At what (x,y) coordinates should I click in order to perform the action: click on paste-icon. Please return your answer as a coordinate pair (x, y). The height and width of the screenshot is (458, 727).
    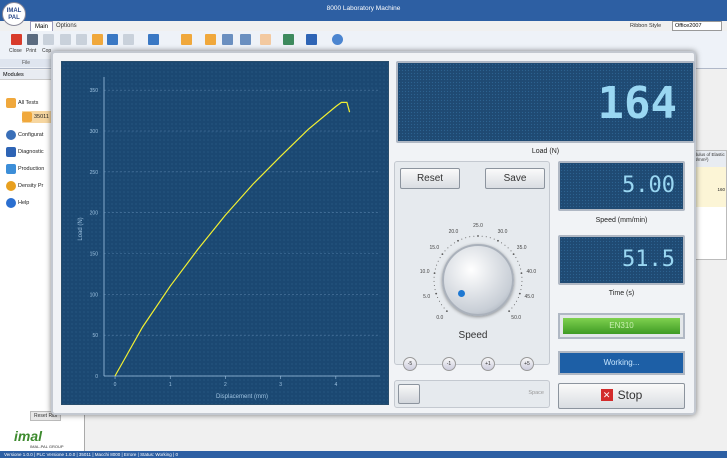
    Looking at the image, I should click on (65, 39).